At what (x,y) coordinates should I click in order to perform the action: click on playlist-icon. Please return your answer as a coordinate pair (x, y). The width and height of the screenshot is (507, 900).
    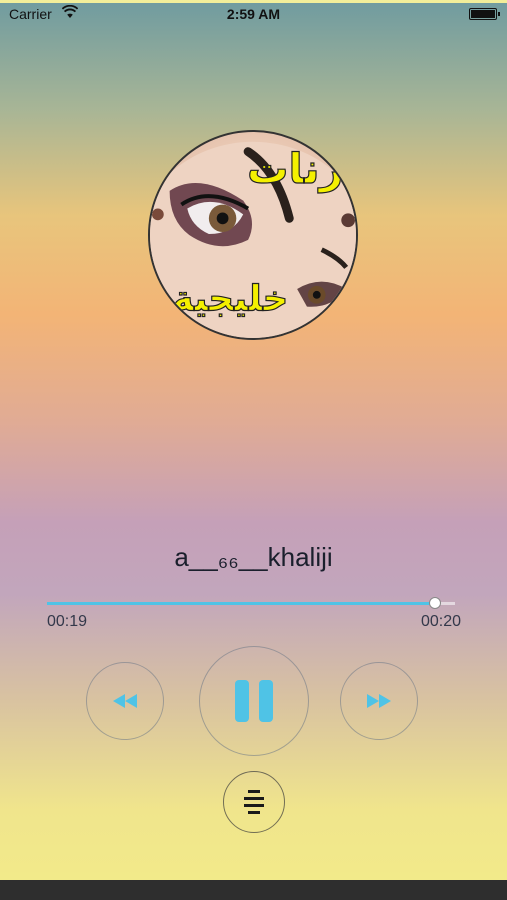
    Looking at the image, I should click on (254, 802).